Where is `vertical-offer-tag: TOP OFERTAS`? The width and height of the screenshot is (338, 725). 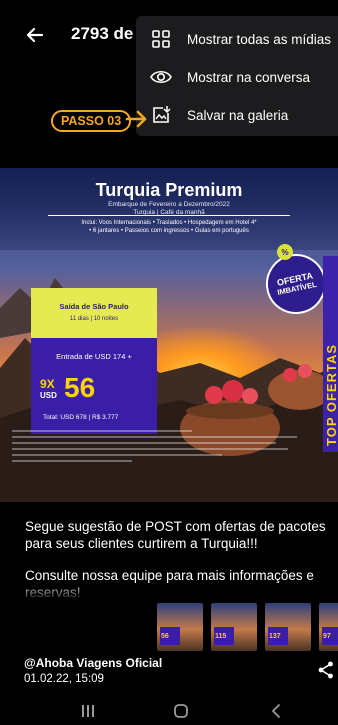
vertical-offer-tag: TOP OFERTAS is located at coordinates (330, 354).